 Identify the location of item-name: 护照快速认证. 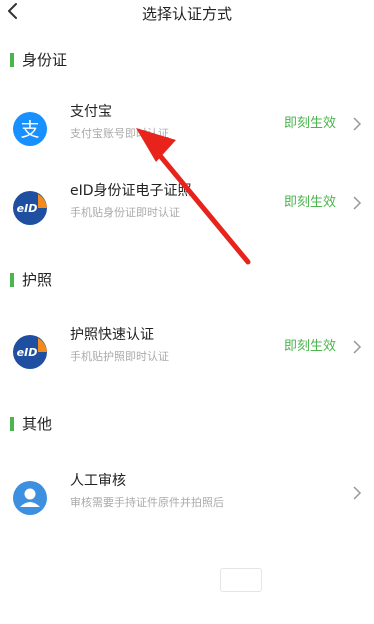
(112, 335).